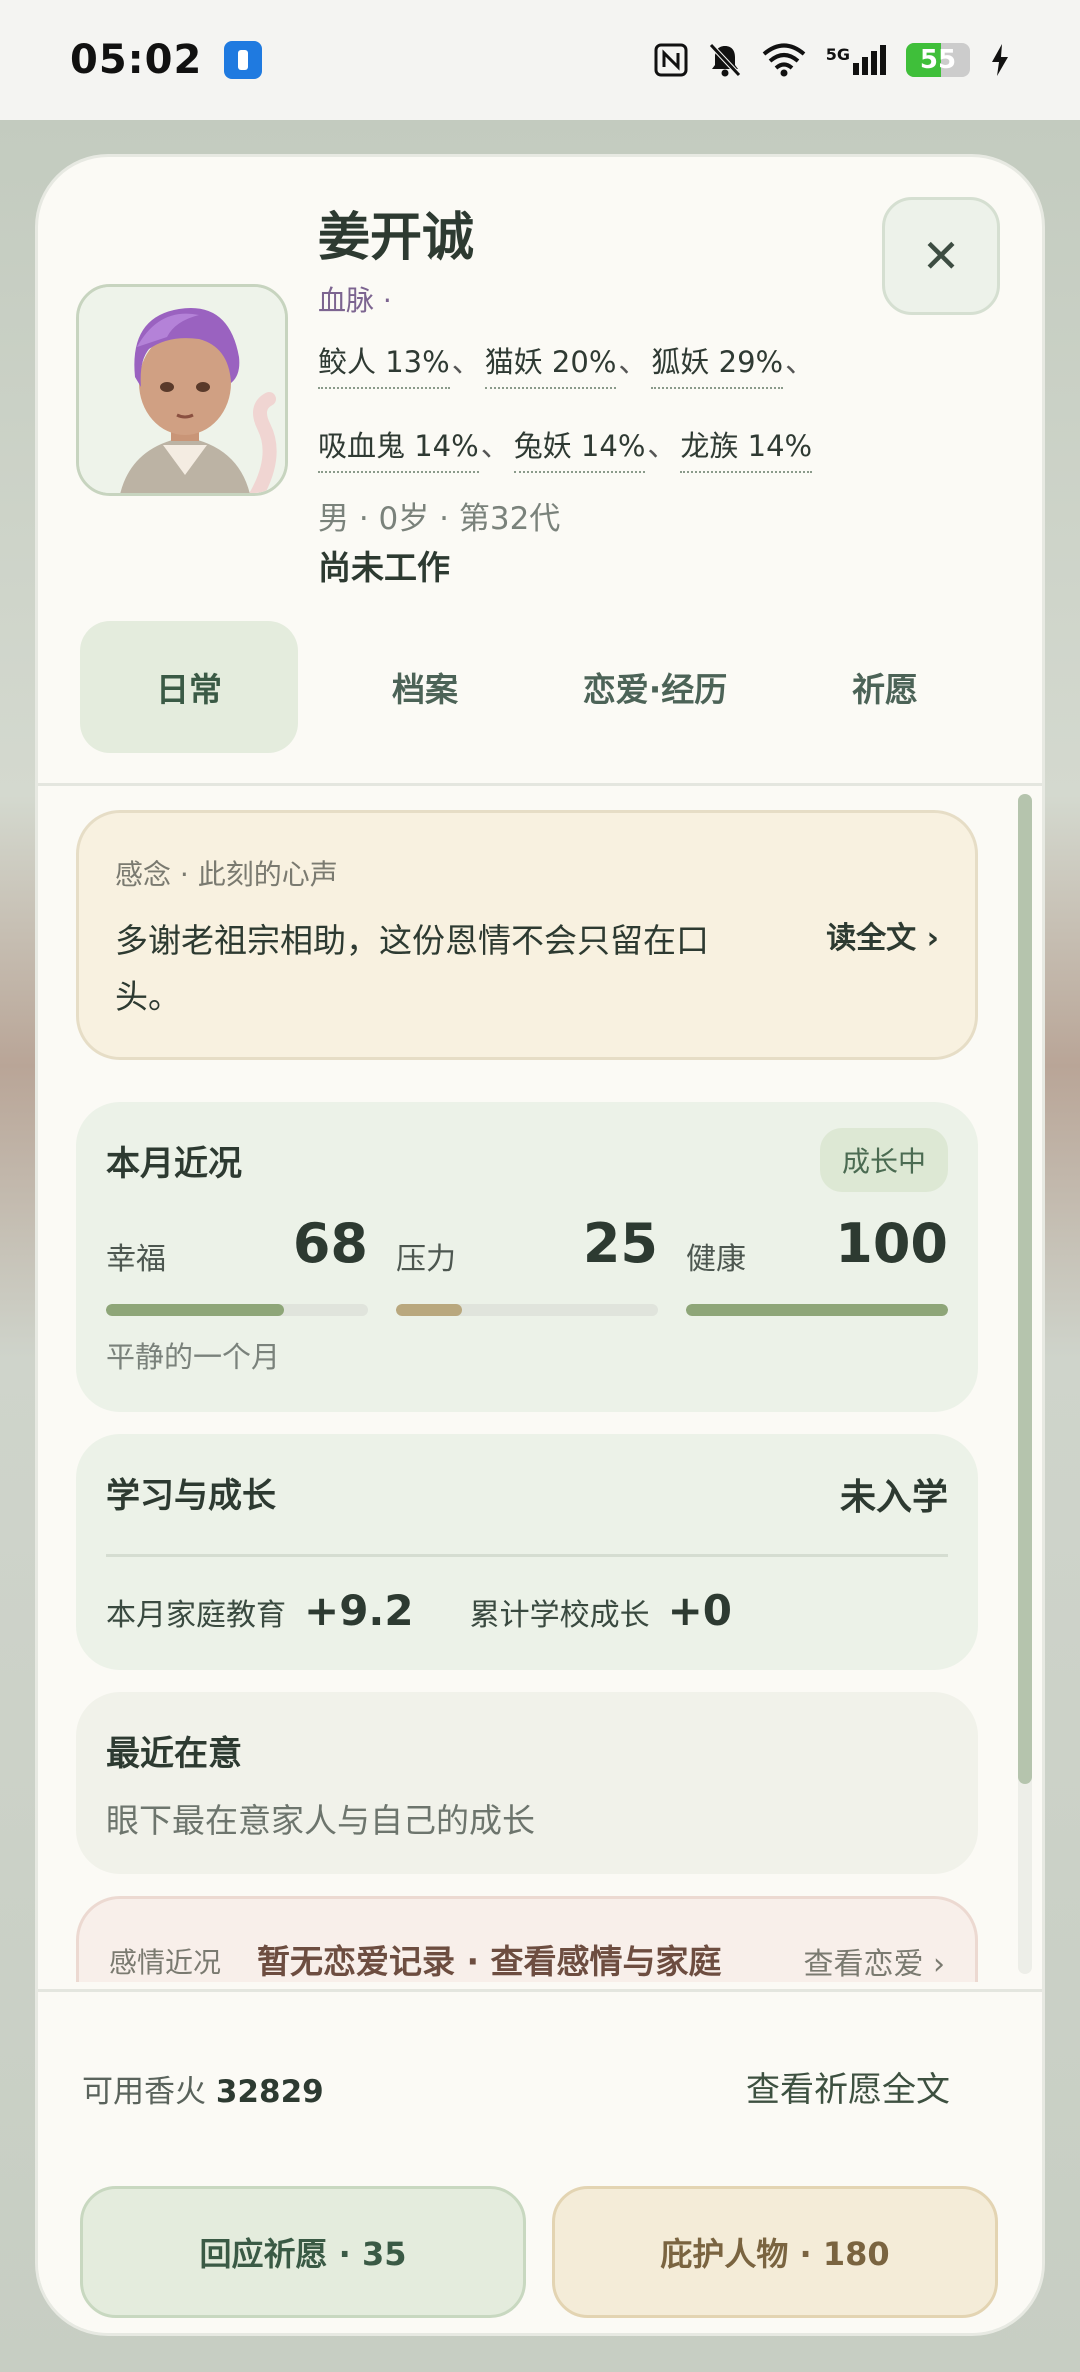 This screenshot has height=2372, width=1080. What do you see at coordinates (817, 1264) in the screenshot?
I see `health-stat: 健康 100` at bounding box center [817, 1264].